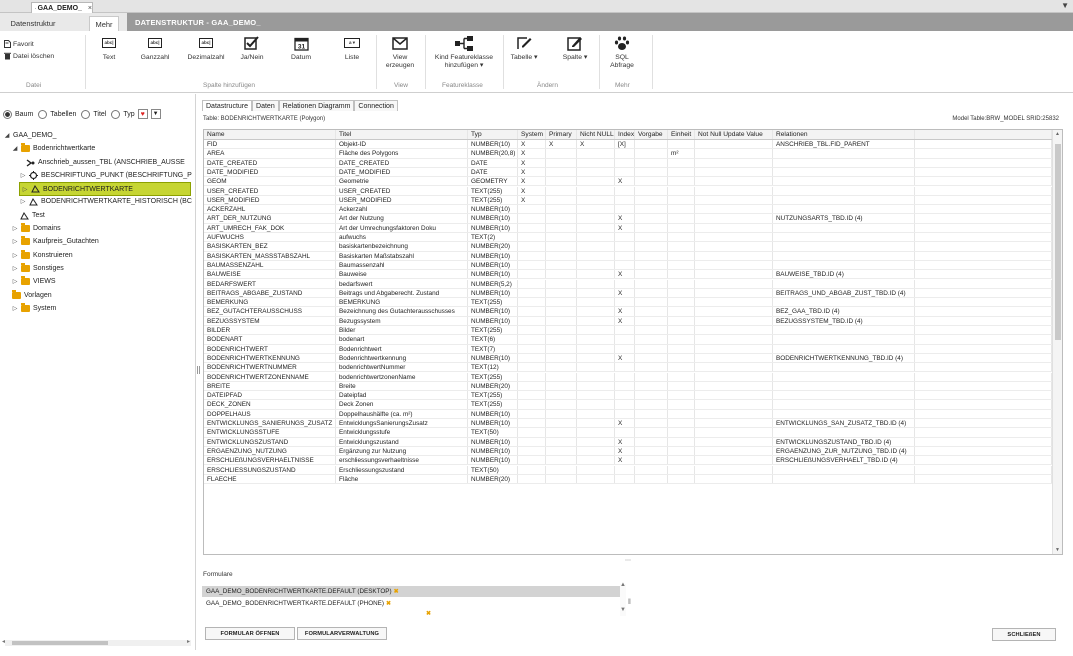 The height and width of the screenshot is (656, 1073). Describe the element at coordinates (402, 134) in the screenshot. I see `header-titel: Titel` at that location.